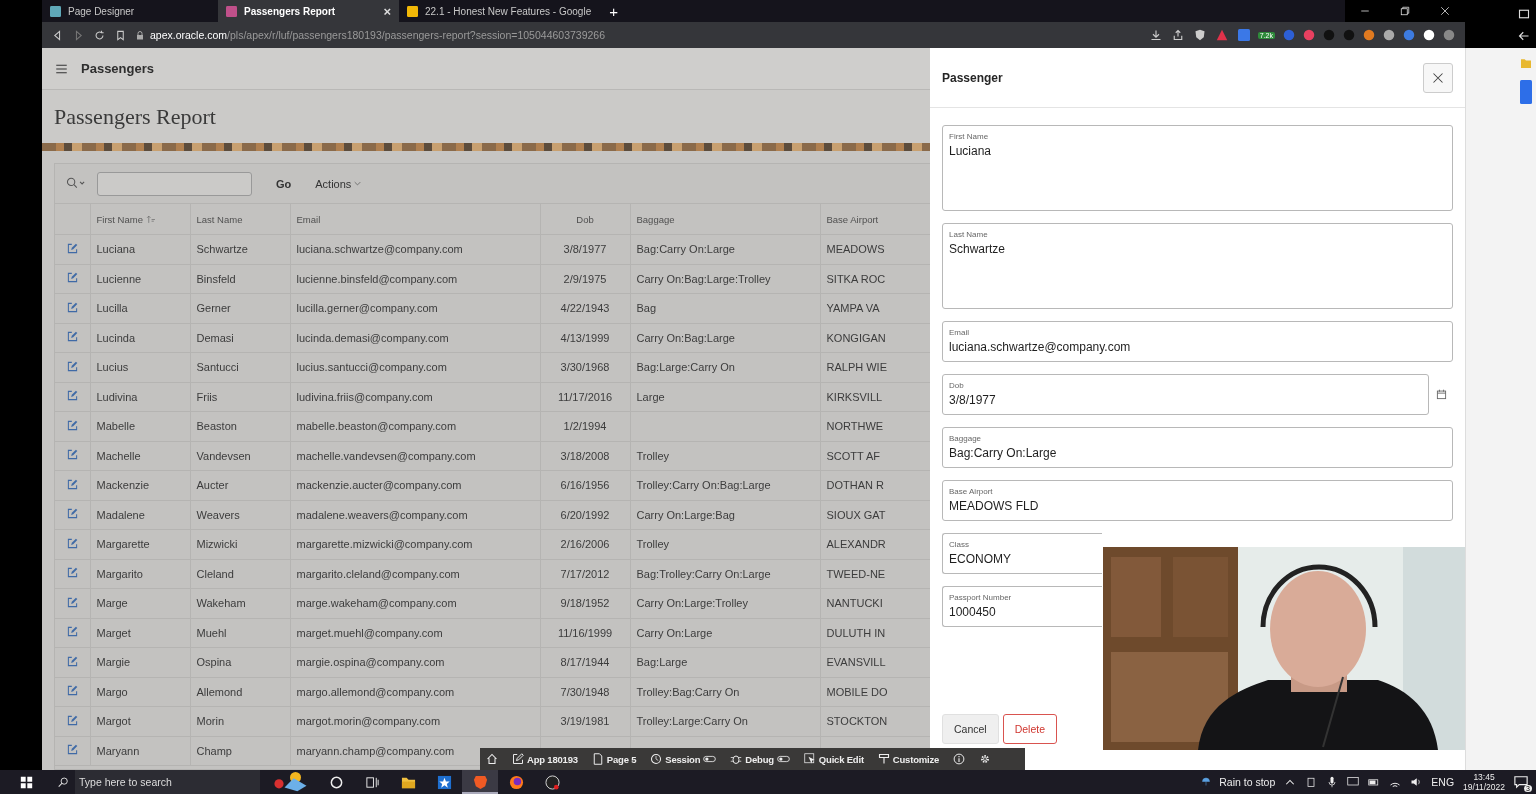 The image size is (1536, 794). Describe the element at coordinates (957, 385) in the screenshot. I see `field-label: Dob` at that location.